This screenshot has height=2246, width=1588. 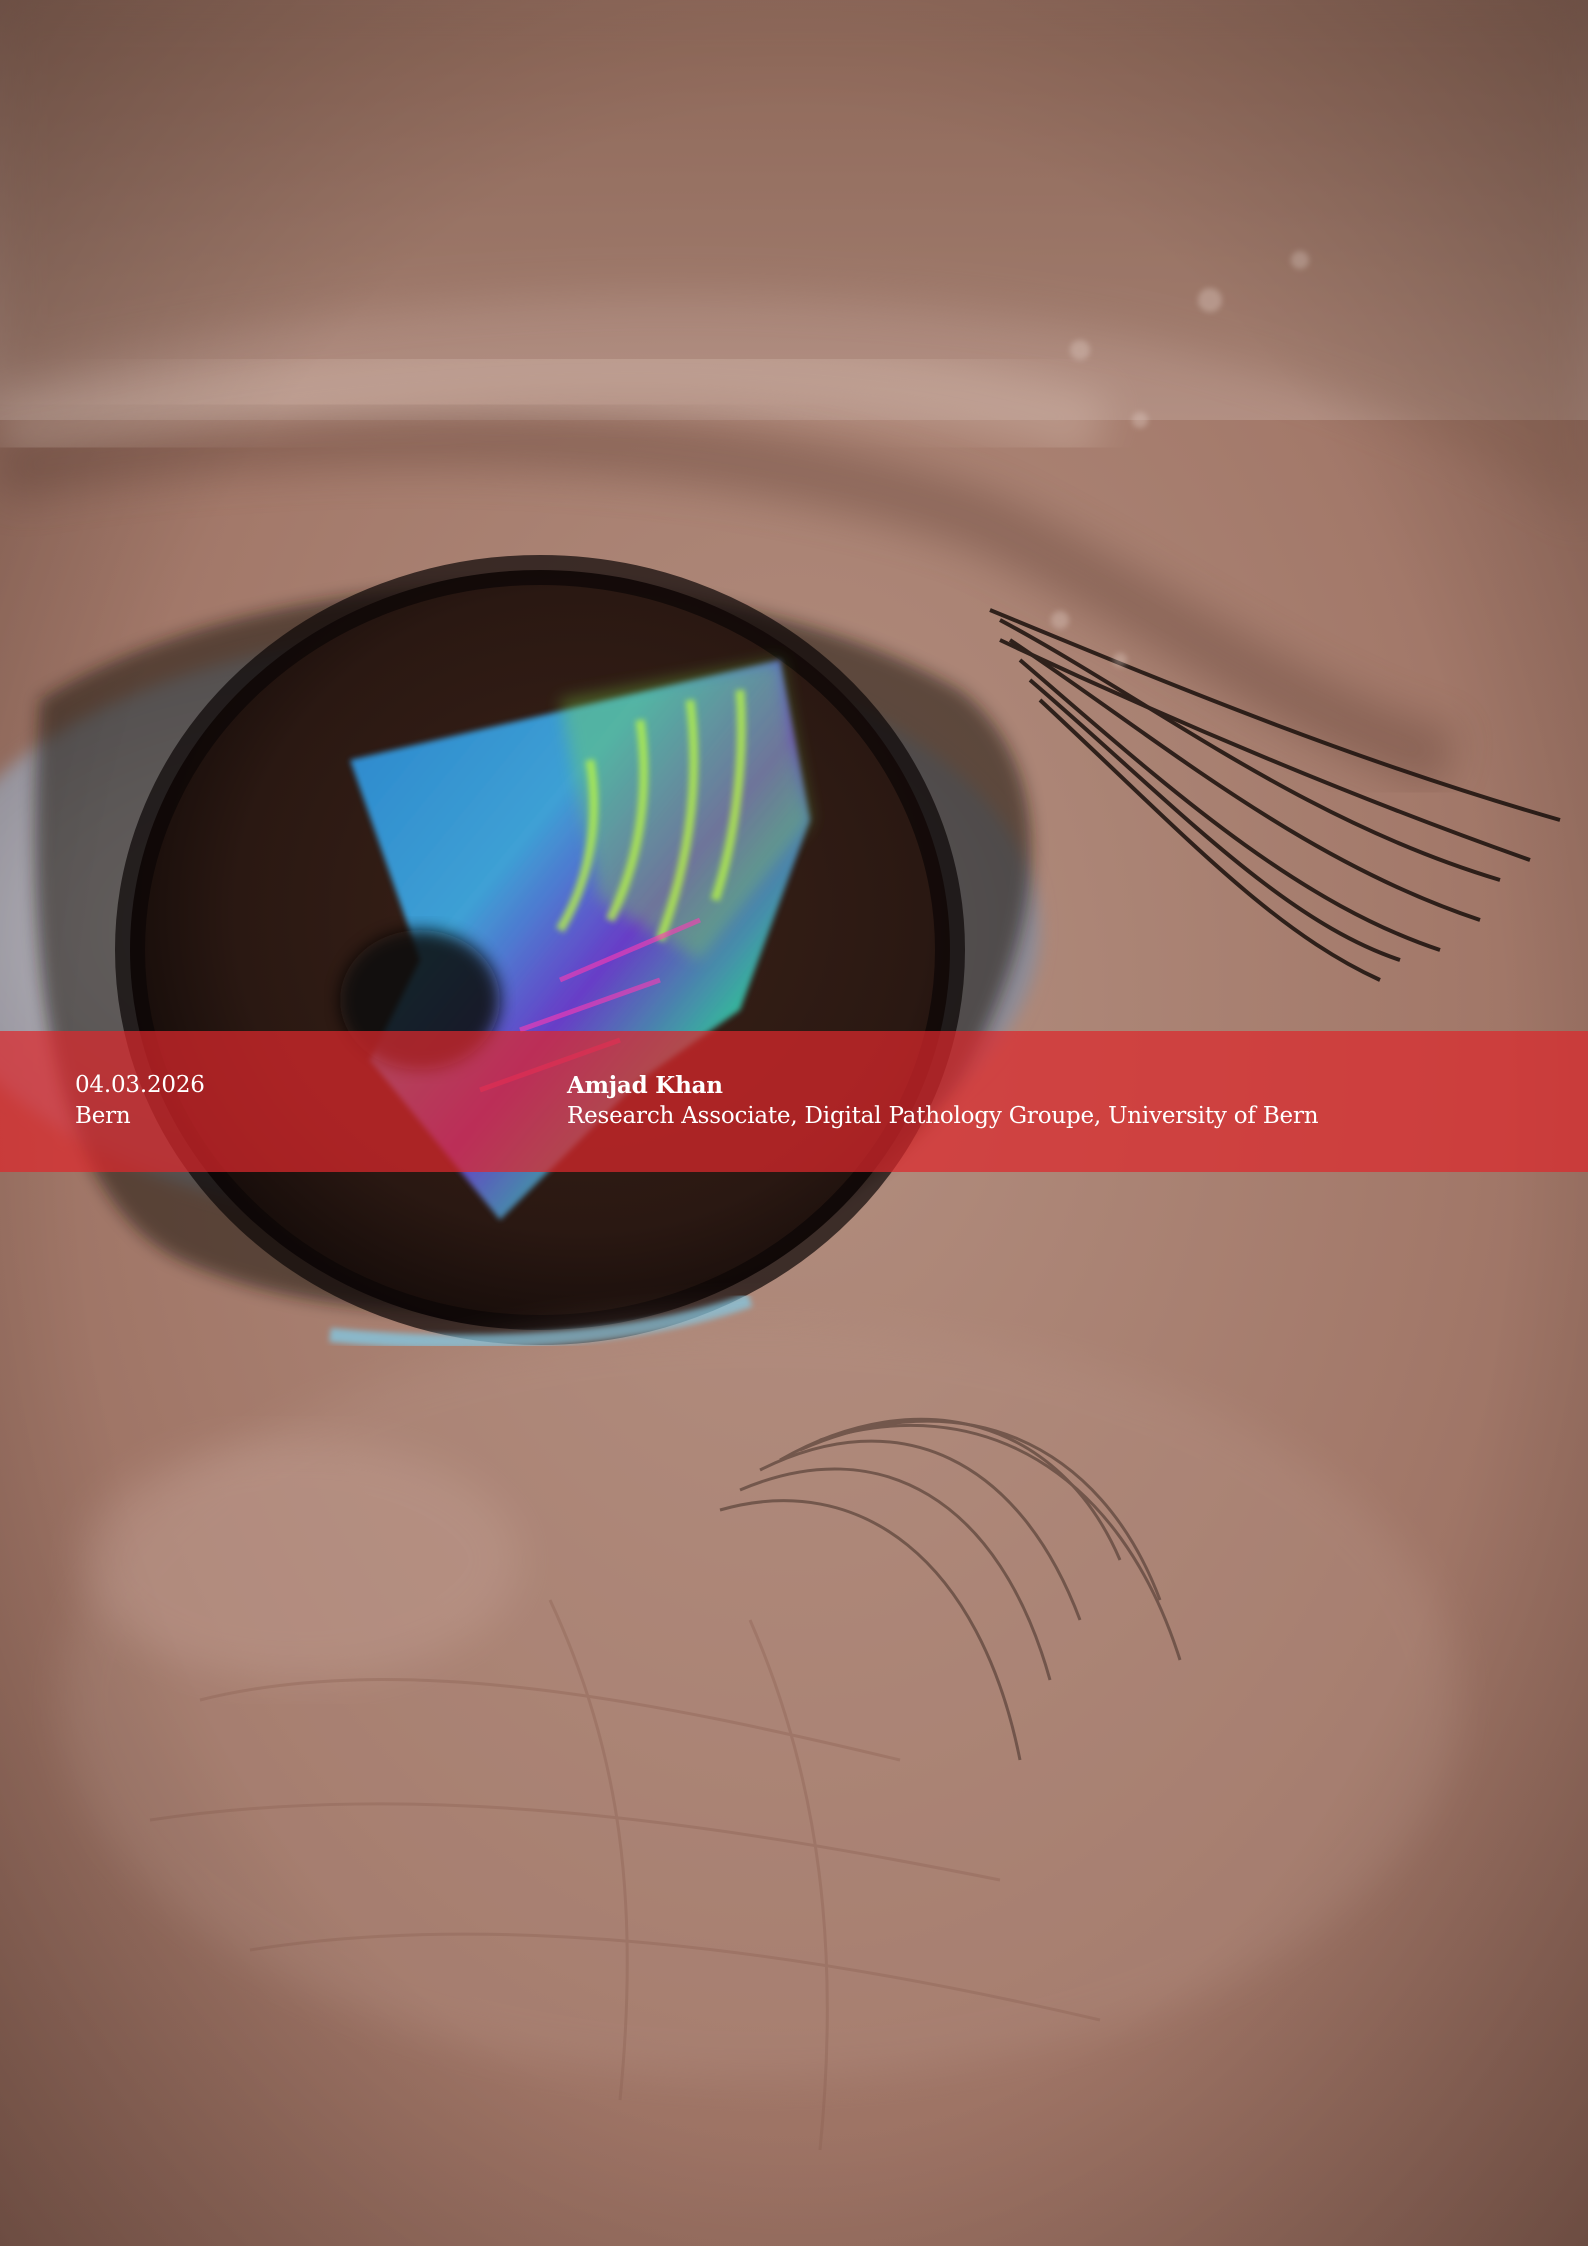 I want to click on event-location: Bern, so click(x=103, y=1116).